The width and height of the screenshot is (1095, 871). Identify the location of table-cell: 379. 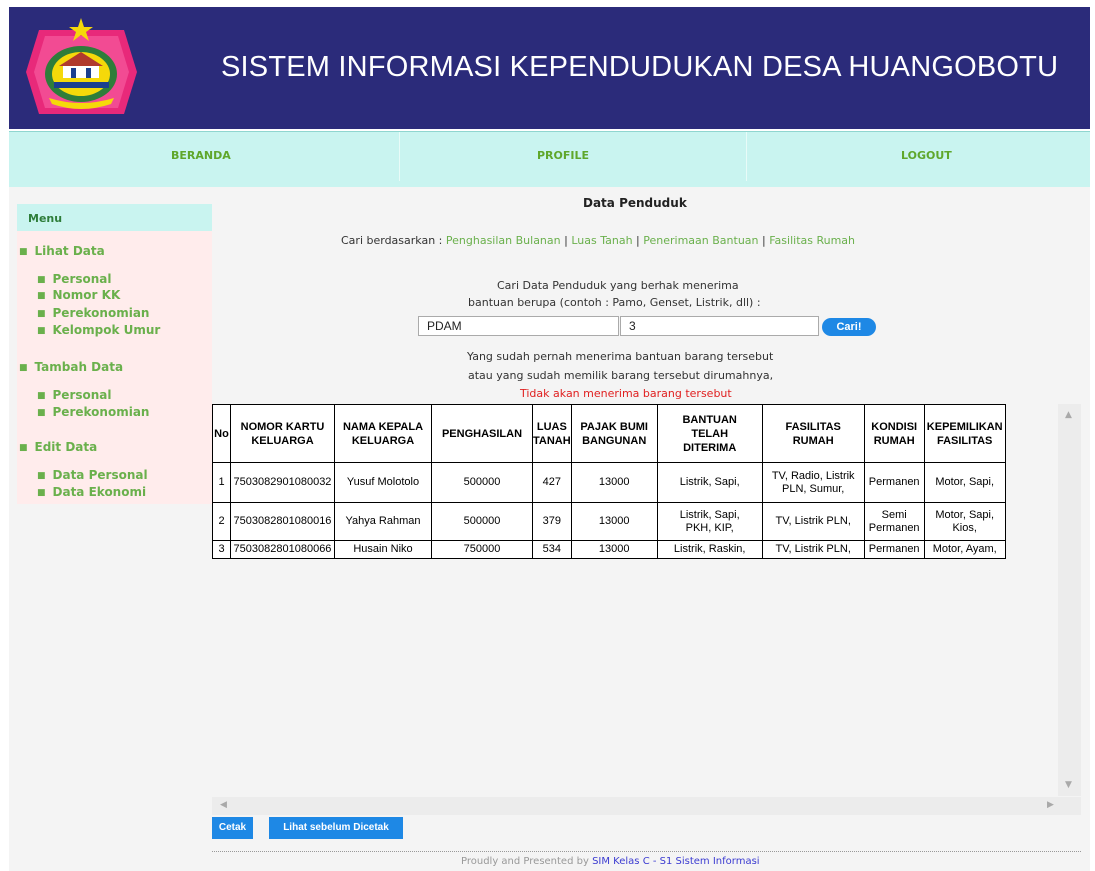
(552, 521).